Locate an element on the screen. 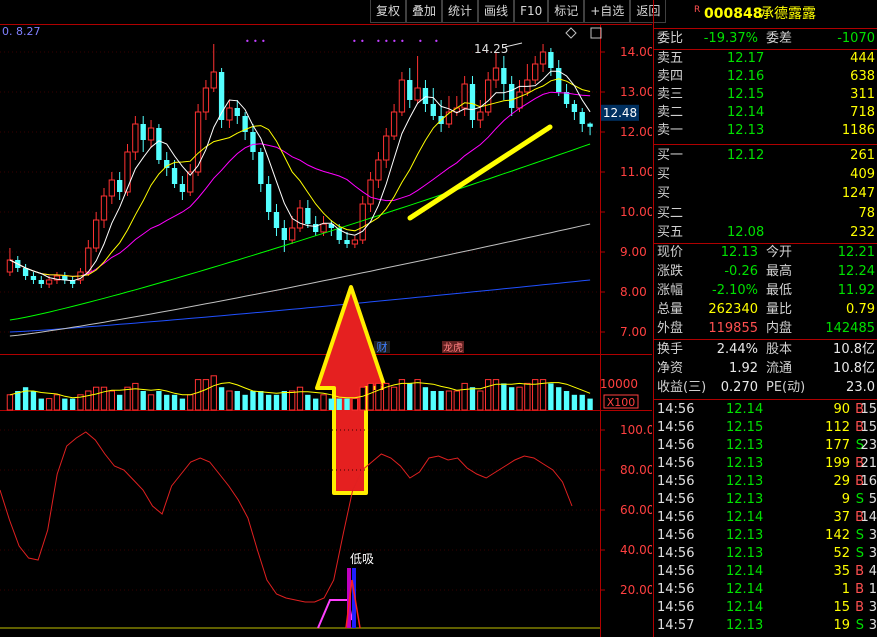 This screenshot has height=637, width=877. bid-row-5: 买五 12.08 232 is located at coordinates (765, 233).